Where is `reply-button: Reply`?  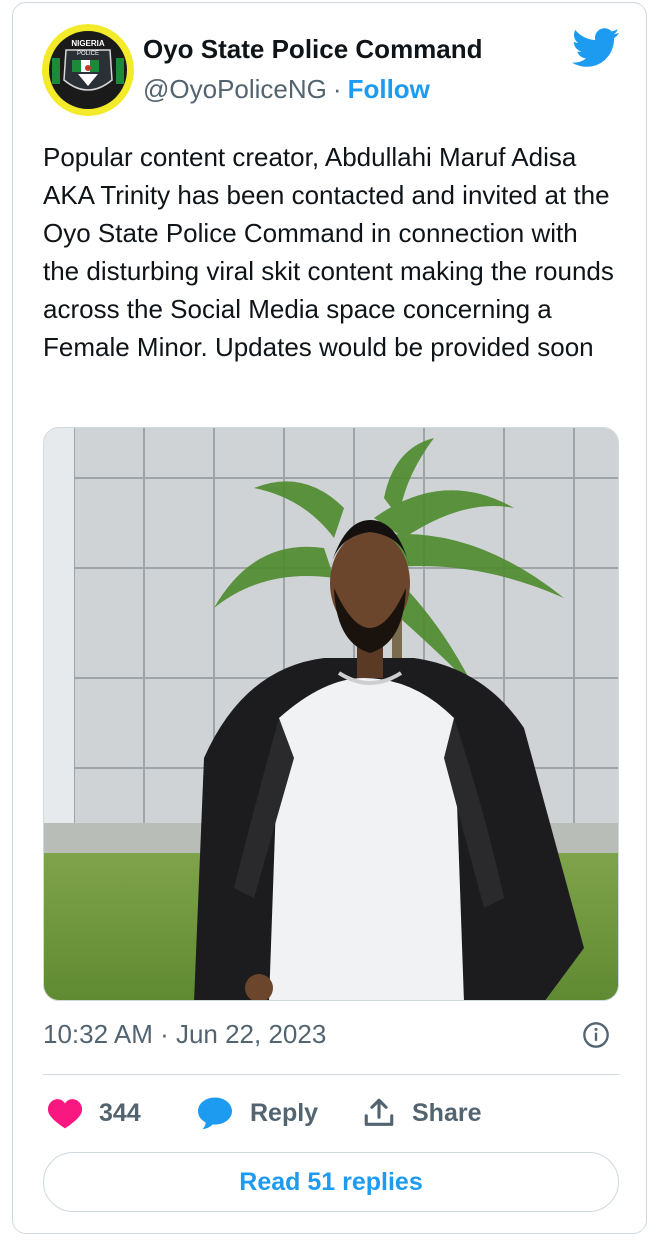 reply-button: Reply is located at coordinates (257, 1113).